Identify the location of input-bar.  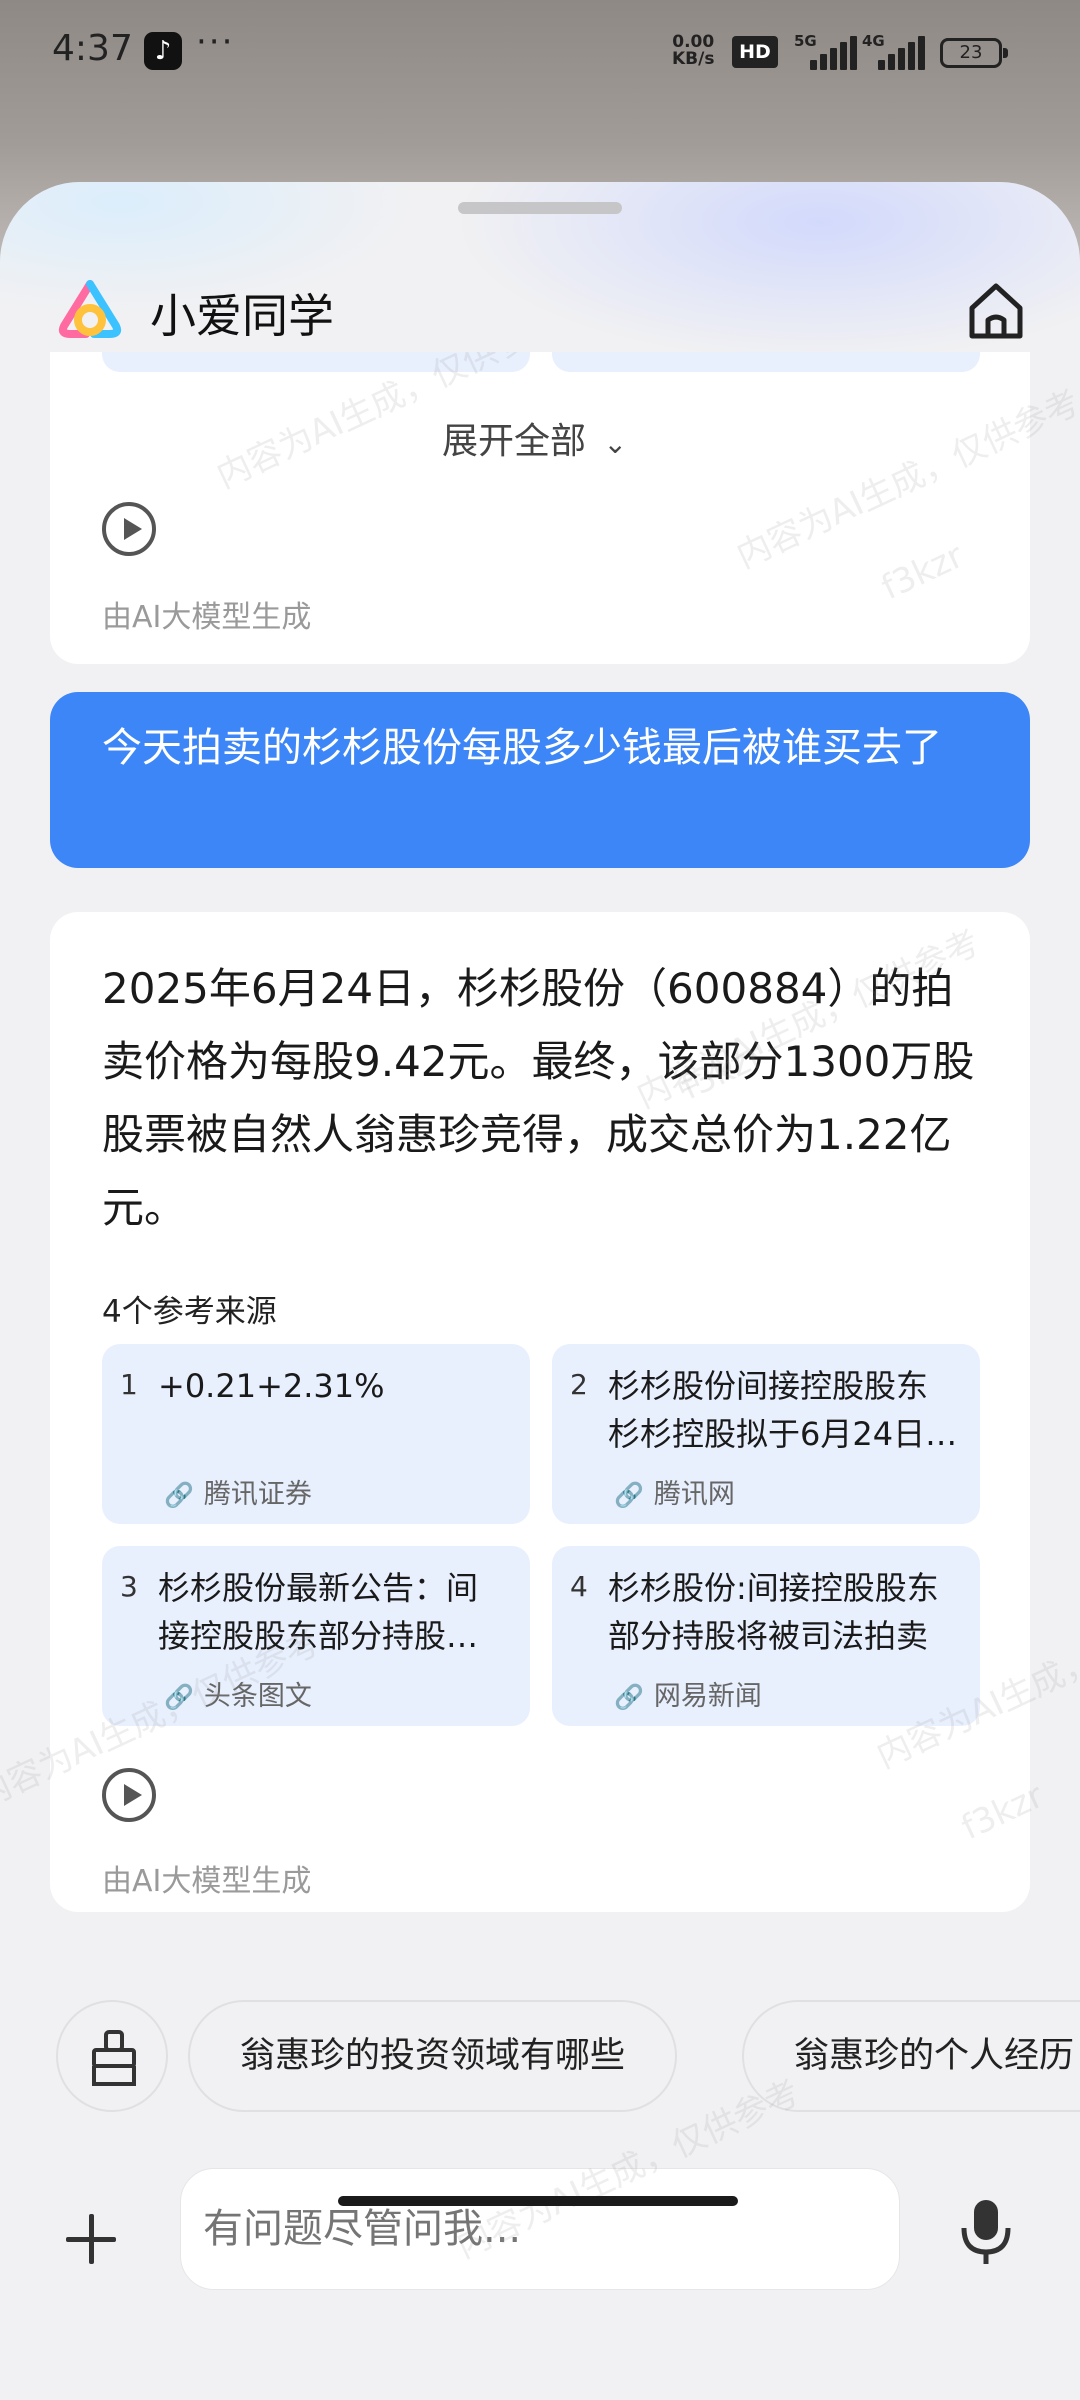
(540, 2233).